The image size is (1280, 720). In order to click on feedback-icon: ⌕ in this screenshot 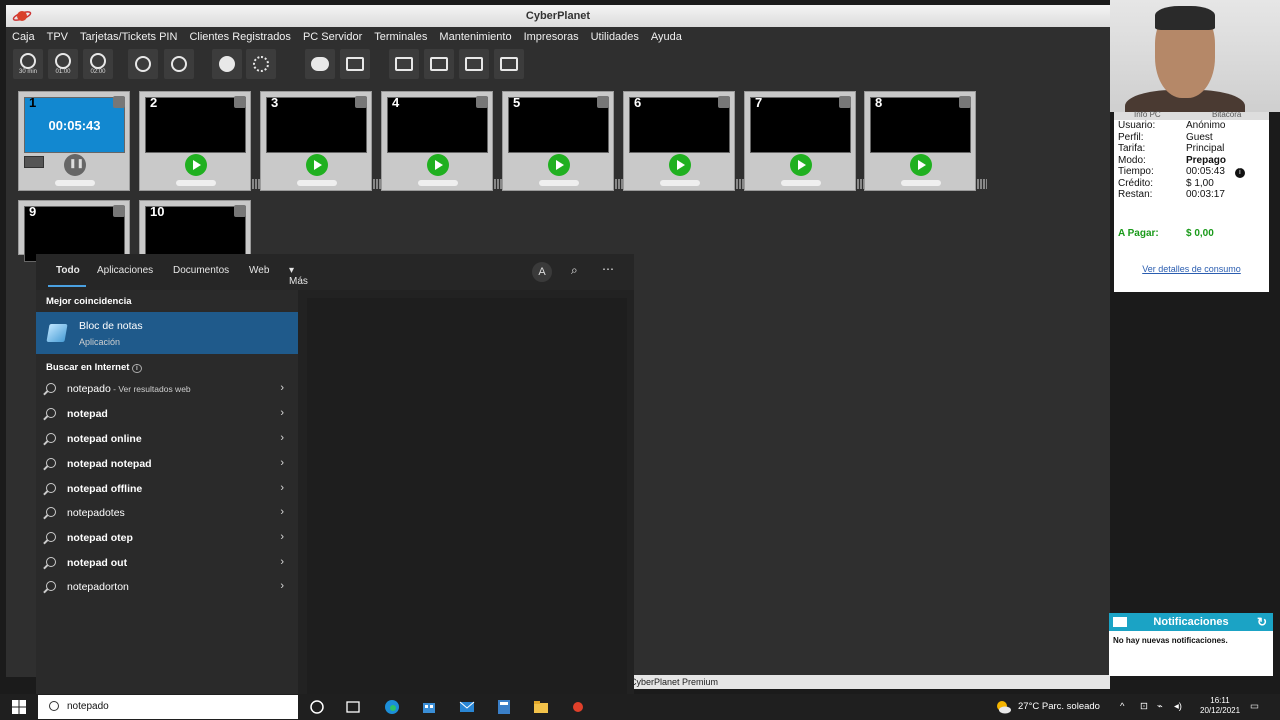, I will do `click(574, 270)`.